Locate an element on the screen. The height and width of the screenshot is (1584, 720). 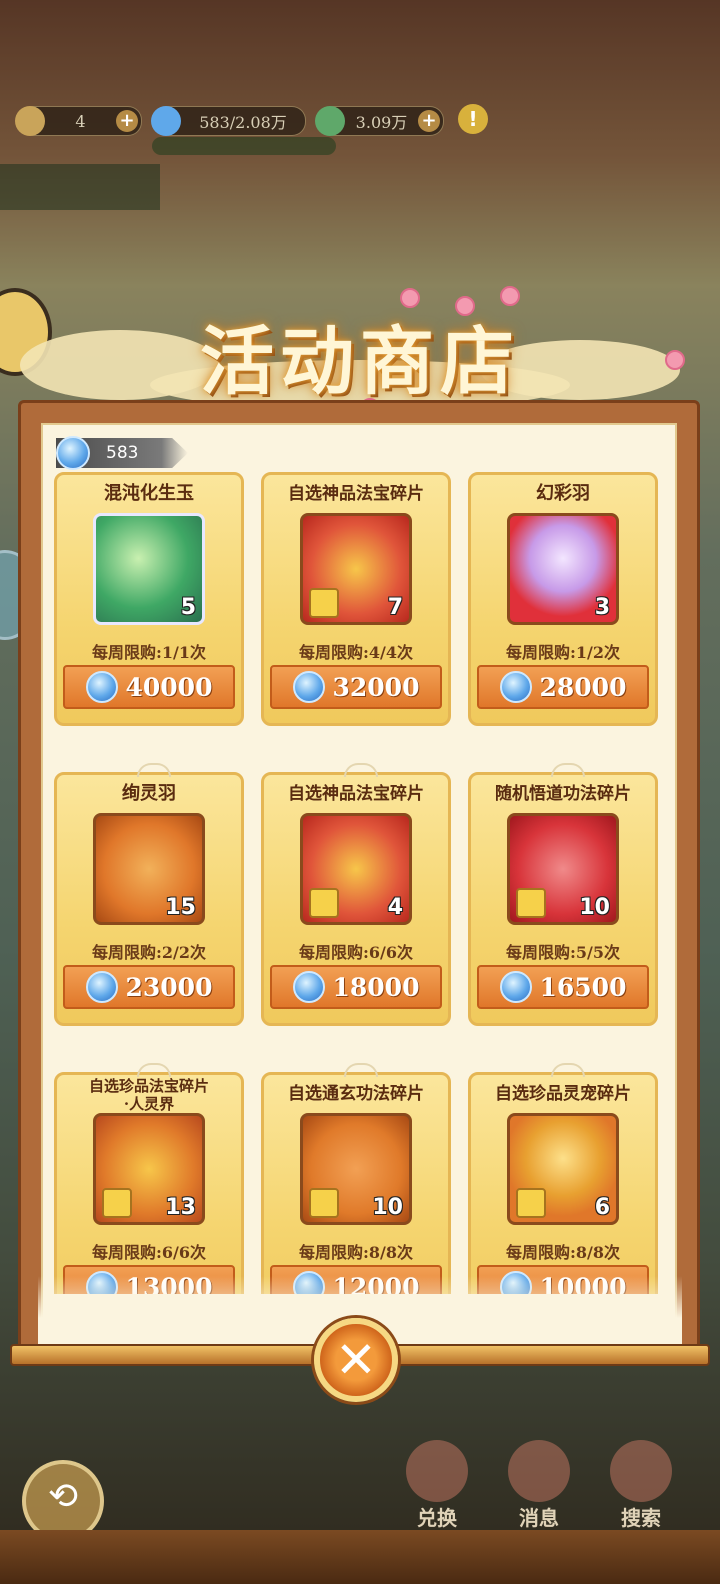
resource-1-value: 4 is located at coordinates (80, 121).